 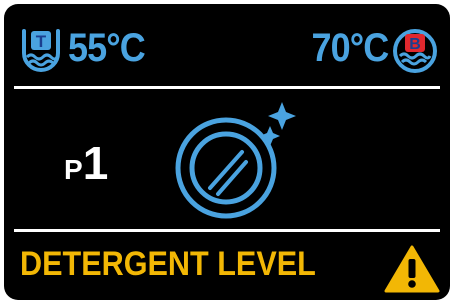 I want to click on bottom-divider, so click(x=227, y=230).